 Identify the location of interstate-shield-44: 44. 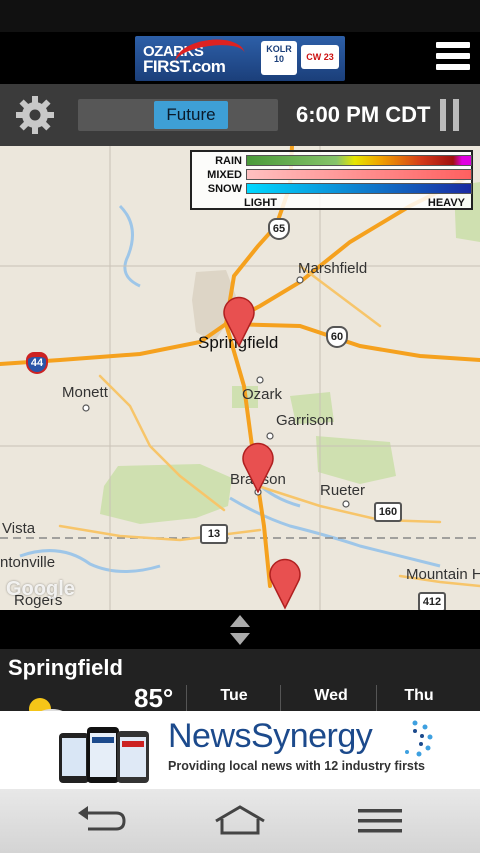
(37, 363).